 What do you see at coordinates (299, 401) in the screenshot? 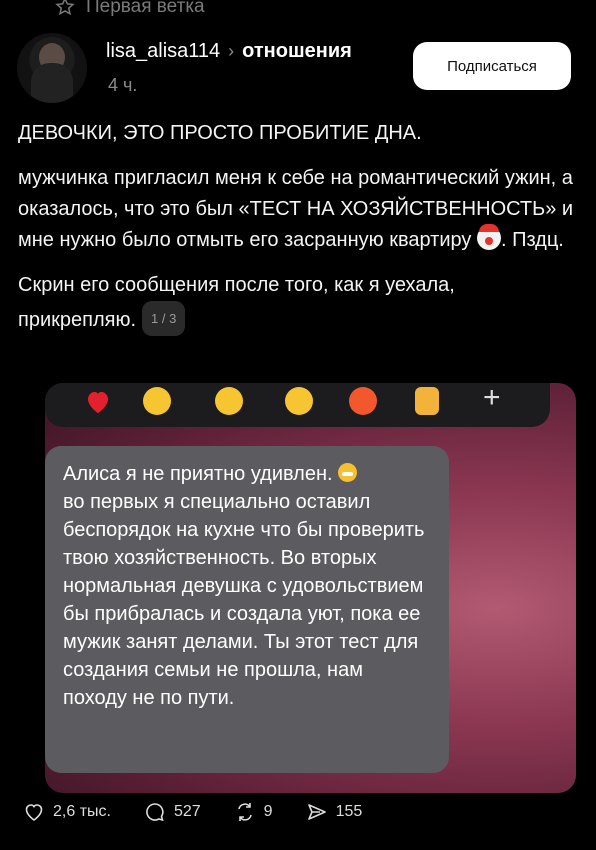
I see `crying-emoji-icon` at bounding box center [299, 401].